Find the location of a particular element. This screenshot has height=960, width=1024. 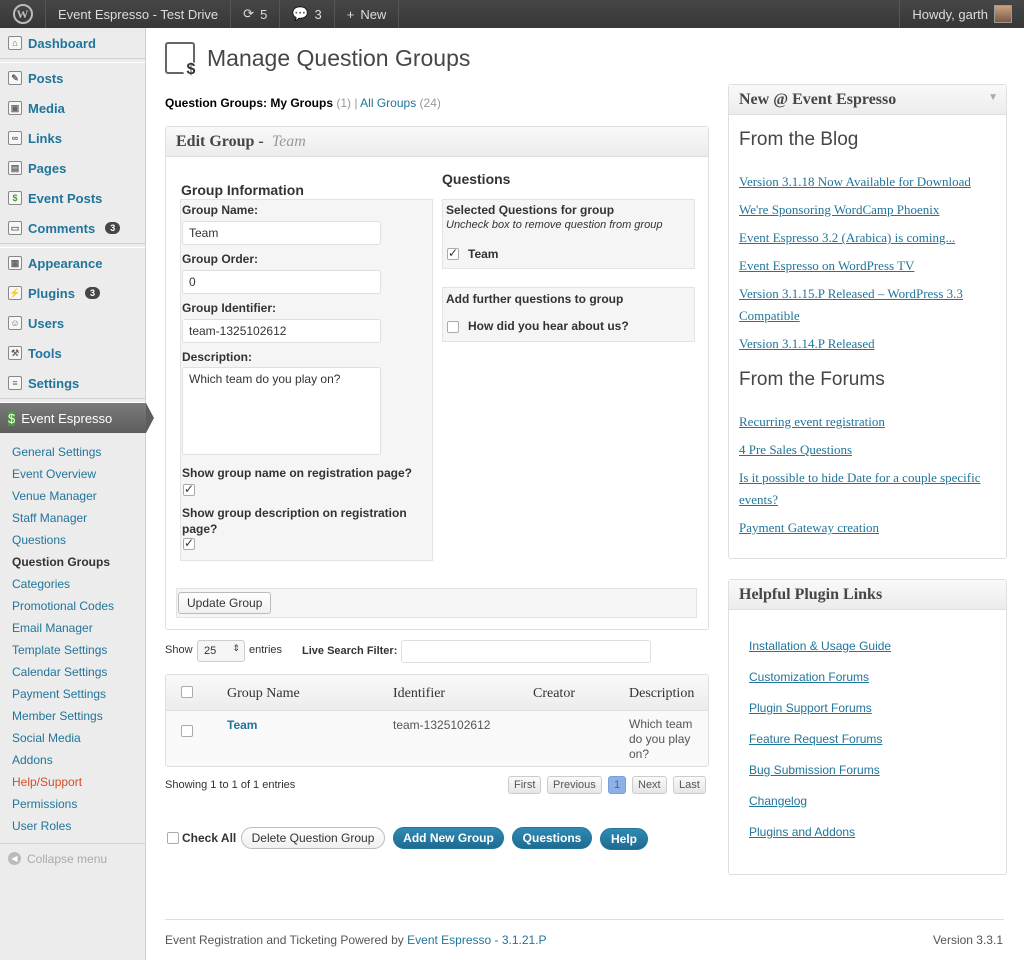

pager-last-button: Last is located at coordinates (689, 785).